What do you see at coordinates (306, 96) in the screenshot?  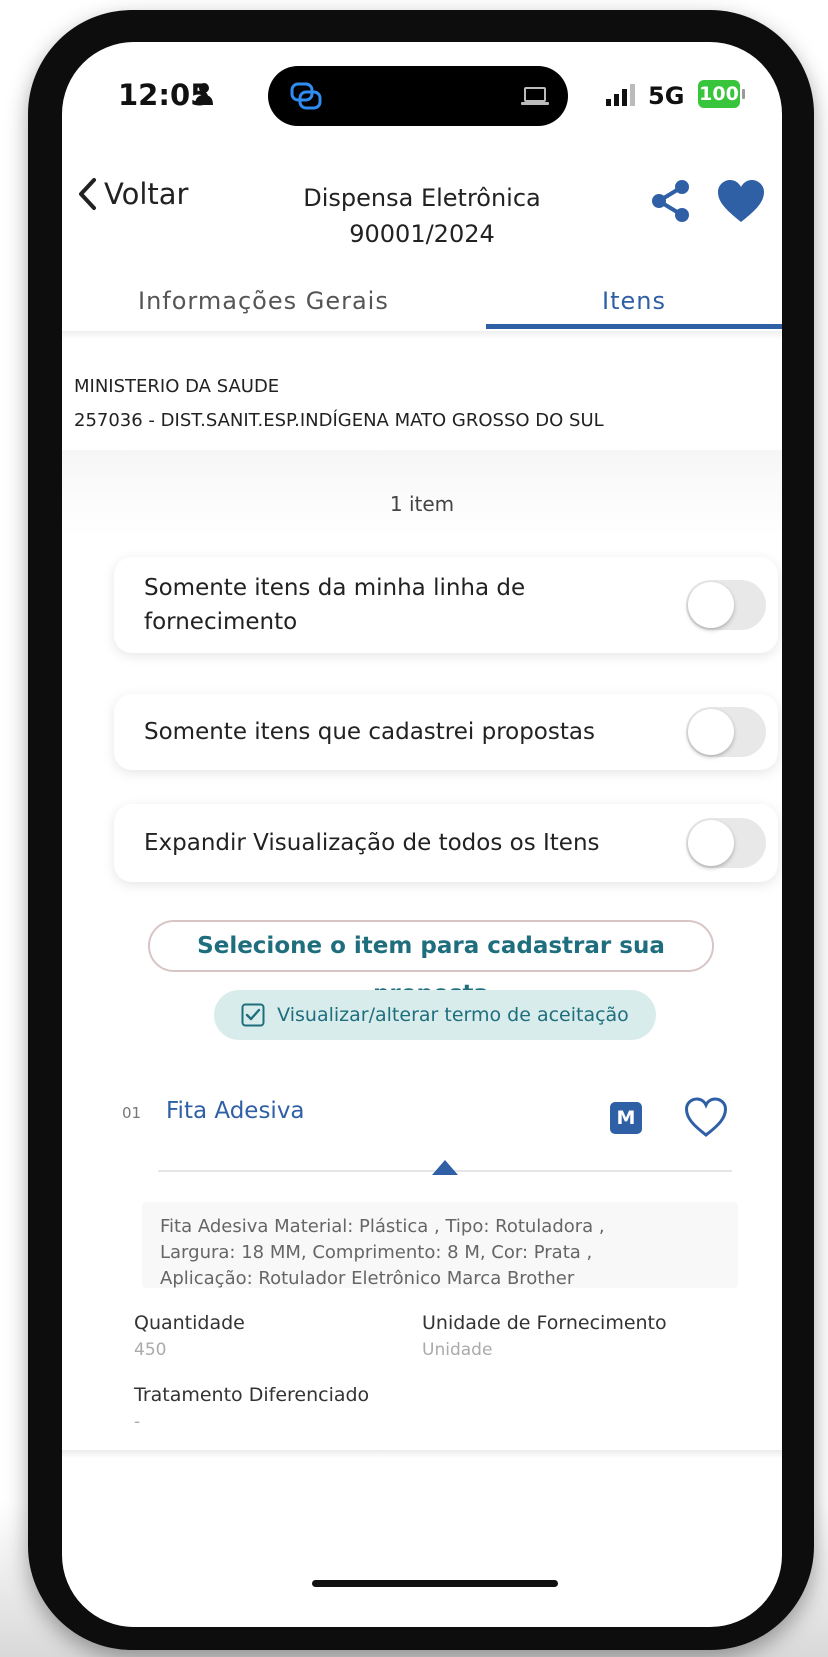 I see `screen-mirroring-icon` at bounding box center [306, 96].